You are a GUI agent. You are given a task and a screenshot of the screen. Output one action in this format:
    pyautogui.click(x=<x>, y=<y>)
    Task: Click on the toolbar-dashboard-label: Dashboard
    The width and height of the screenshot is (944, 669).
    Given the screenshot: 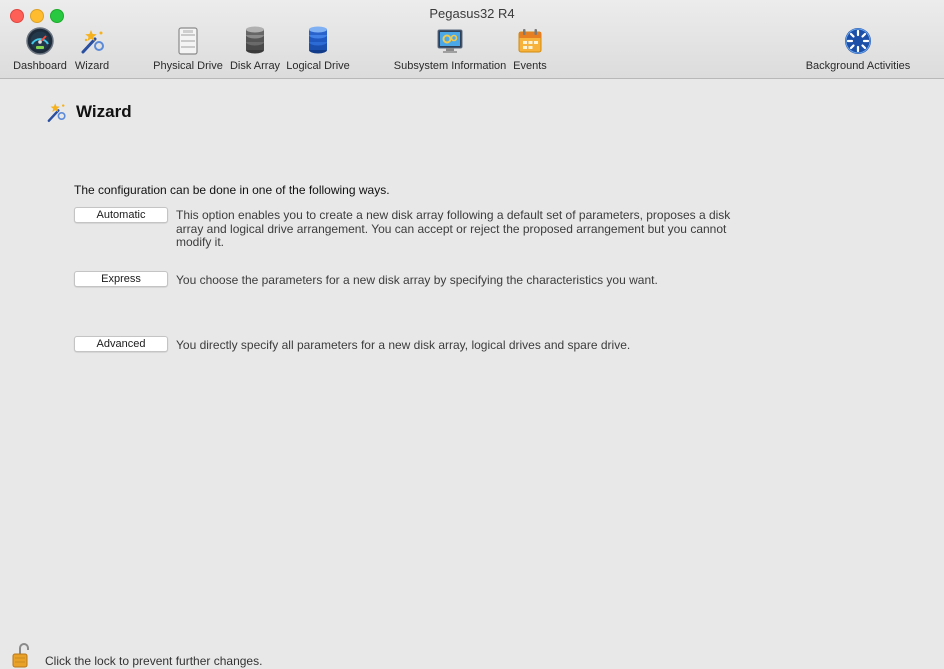 What is the action you would take?
    pyautogui.click(x=40, y=66)
    